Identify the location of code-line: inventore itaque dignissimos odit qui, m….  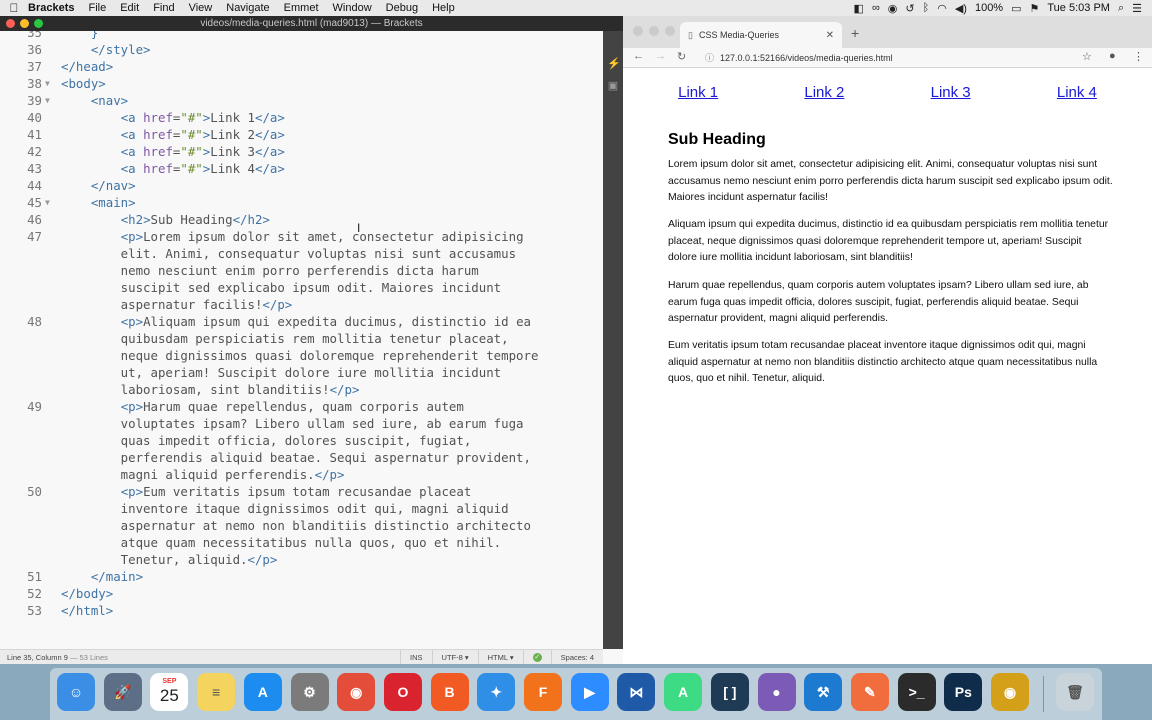
(301, 508).